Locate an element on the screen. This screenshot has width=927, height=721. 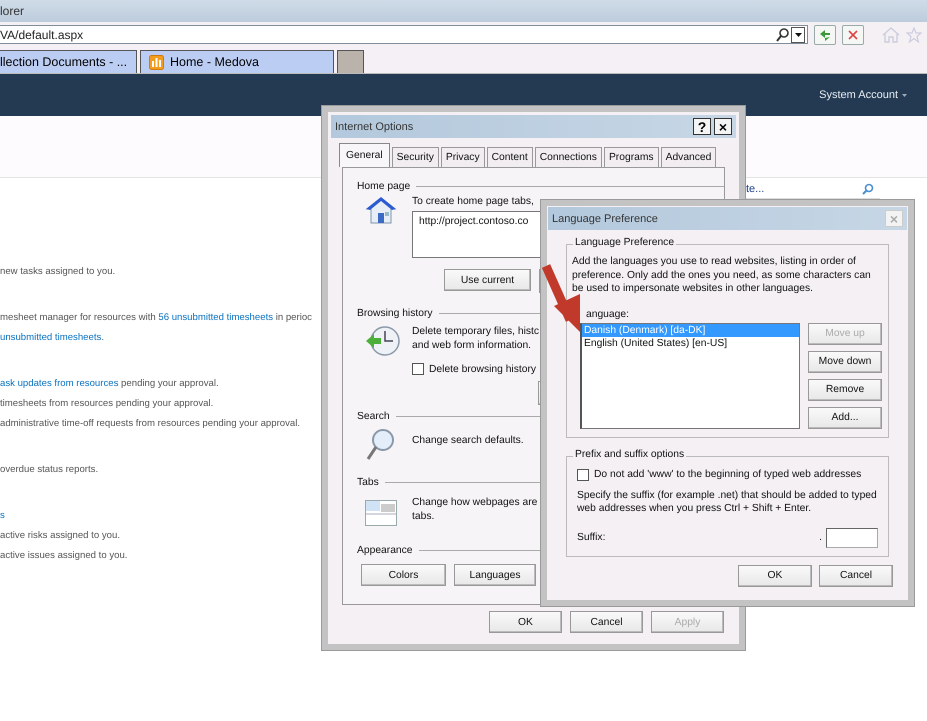
message-text: unsubmitted timesheets. is located at coordinates (52, 338).